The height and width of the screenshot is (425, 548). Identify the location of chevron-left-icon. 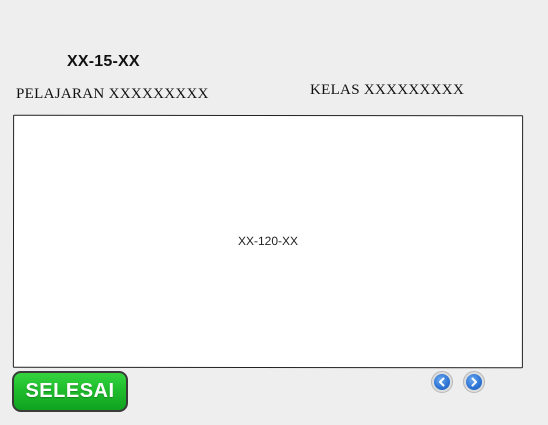
(442, 382).